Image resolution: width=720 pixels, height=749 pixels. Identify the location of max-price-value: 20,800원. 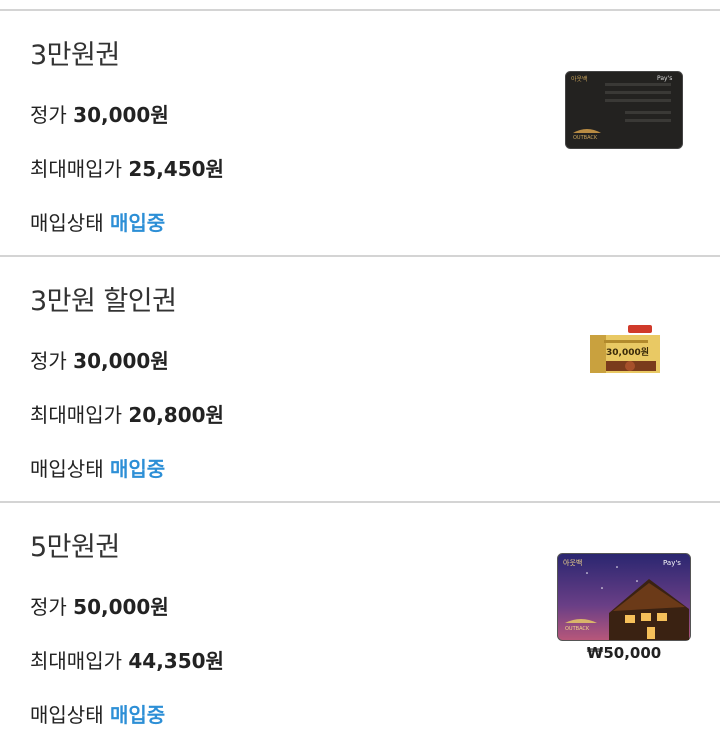
(176, 415).